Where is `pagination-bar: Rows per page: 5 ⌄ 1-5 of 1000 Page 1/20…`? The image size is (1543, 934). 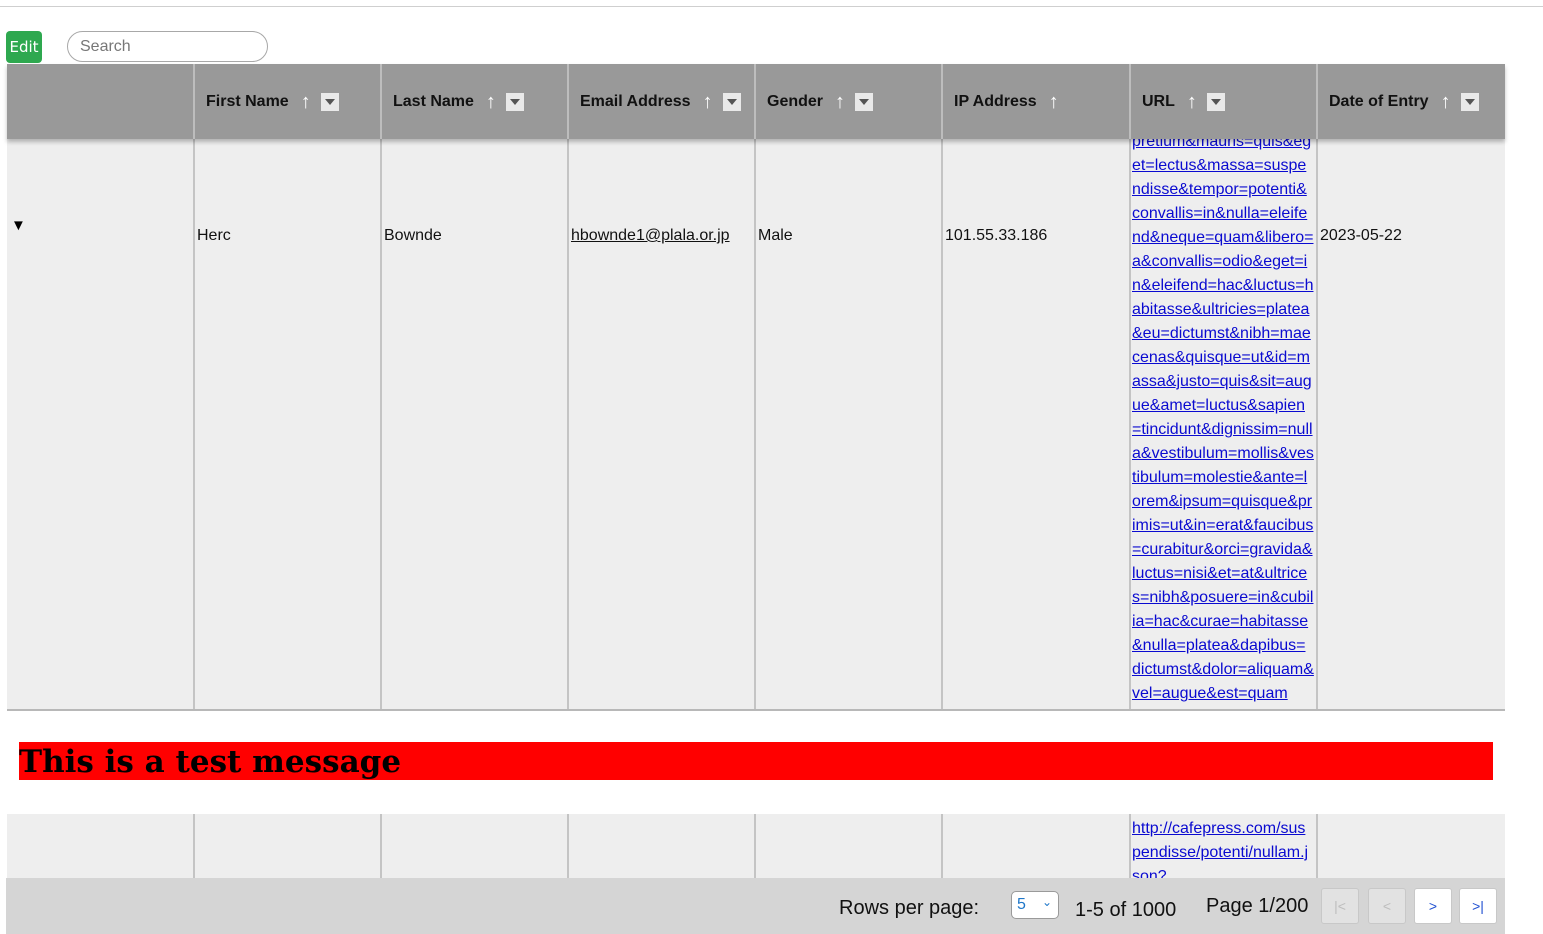 pagination-bar: Rows per page: 5 ⌄ 1-5 of 1000 Page 1/20… is located at coordinates (755, 906).